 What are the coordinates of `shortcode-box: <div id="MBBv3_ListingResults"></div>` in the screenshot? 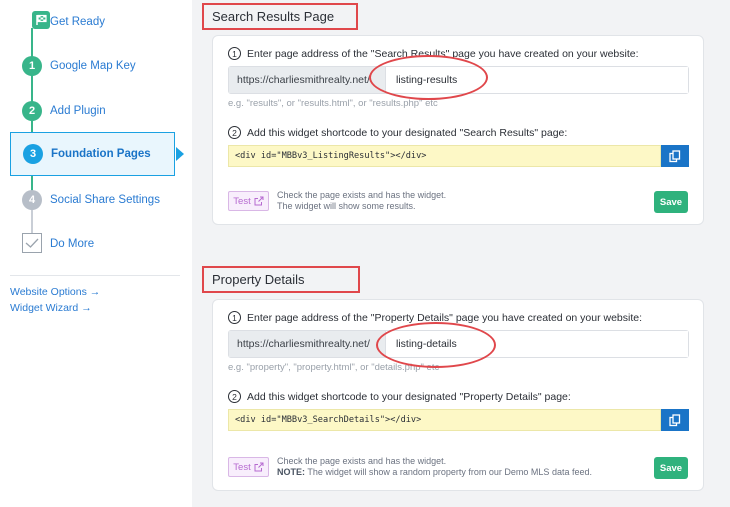 It's located at (444, 156).